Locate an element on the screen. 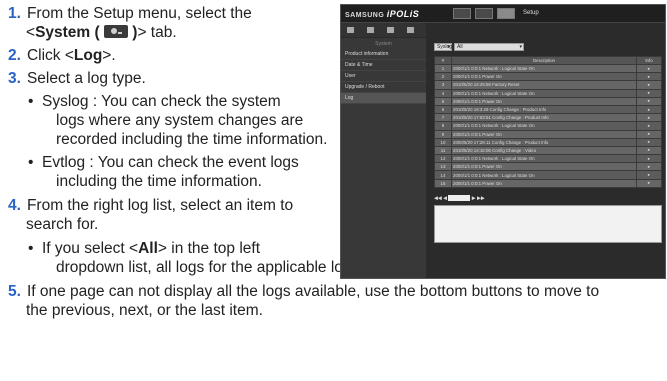 The height and width of the screenshot is (381, 667). log-type-select: Syslog ▾ is located at coordinates (443, 47).